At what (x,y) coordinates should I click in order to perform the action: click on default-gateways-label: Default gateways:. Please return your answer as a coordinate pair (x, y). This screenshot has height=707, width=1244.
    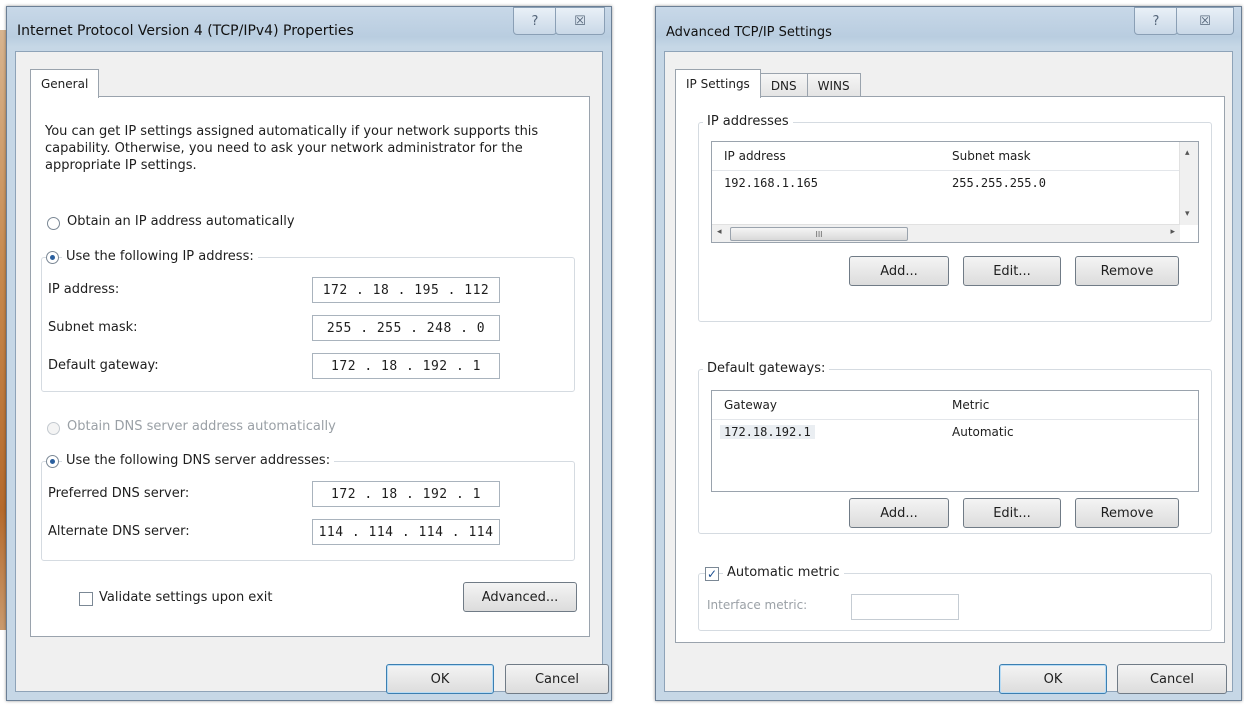
    Looking at the image, I should click on (766, 368).